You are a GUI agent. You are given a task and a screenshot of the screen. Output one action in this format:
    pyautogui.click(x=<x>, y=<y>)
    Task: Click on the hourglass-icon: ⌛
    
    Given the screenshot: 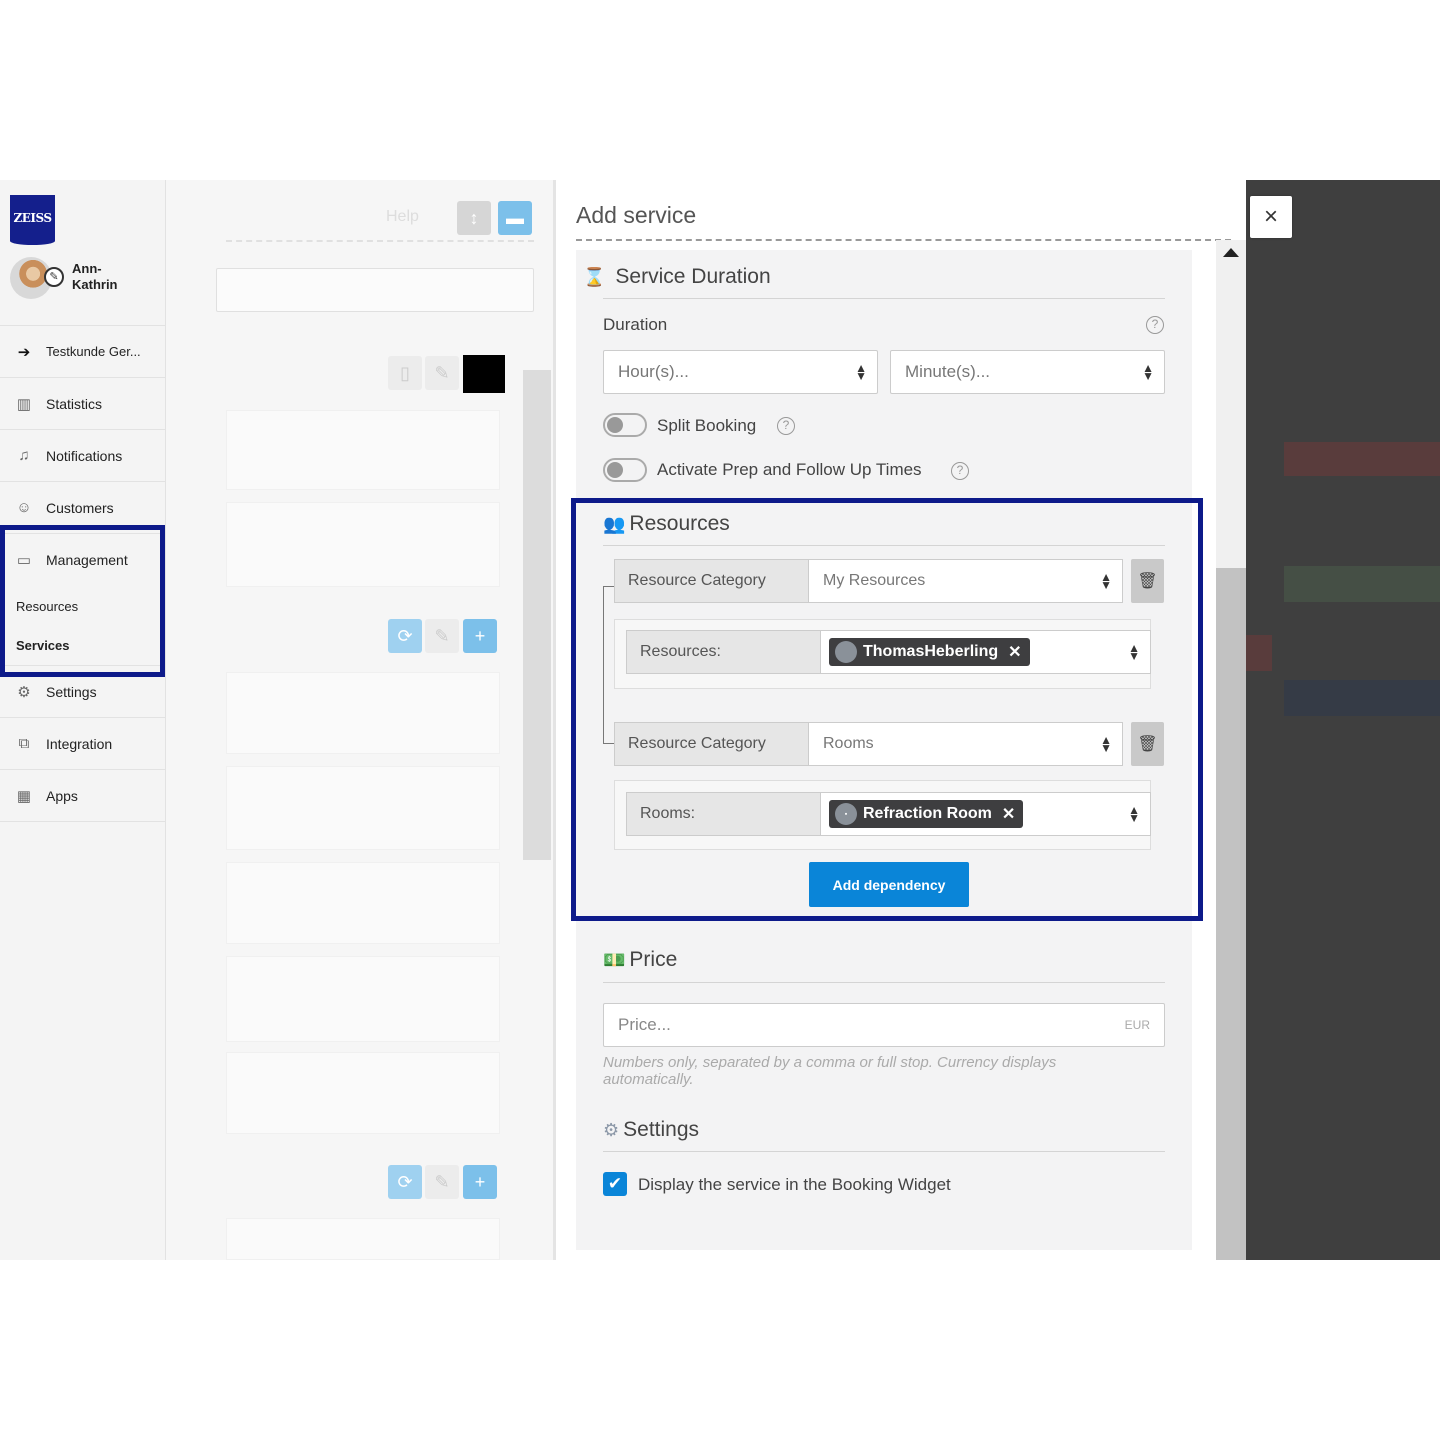 What is the action you would take?
    pyautogui.click(x=594, y=276)
    